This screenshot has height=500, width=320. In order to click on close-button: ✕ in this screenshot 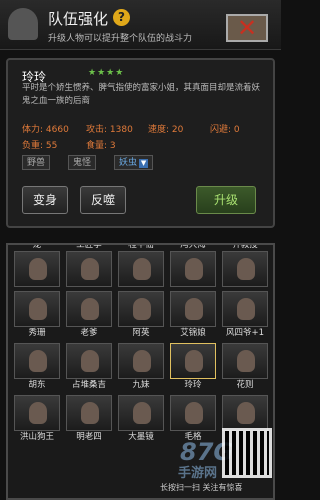, I will do `click(247, 28)`.